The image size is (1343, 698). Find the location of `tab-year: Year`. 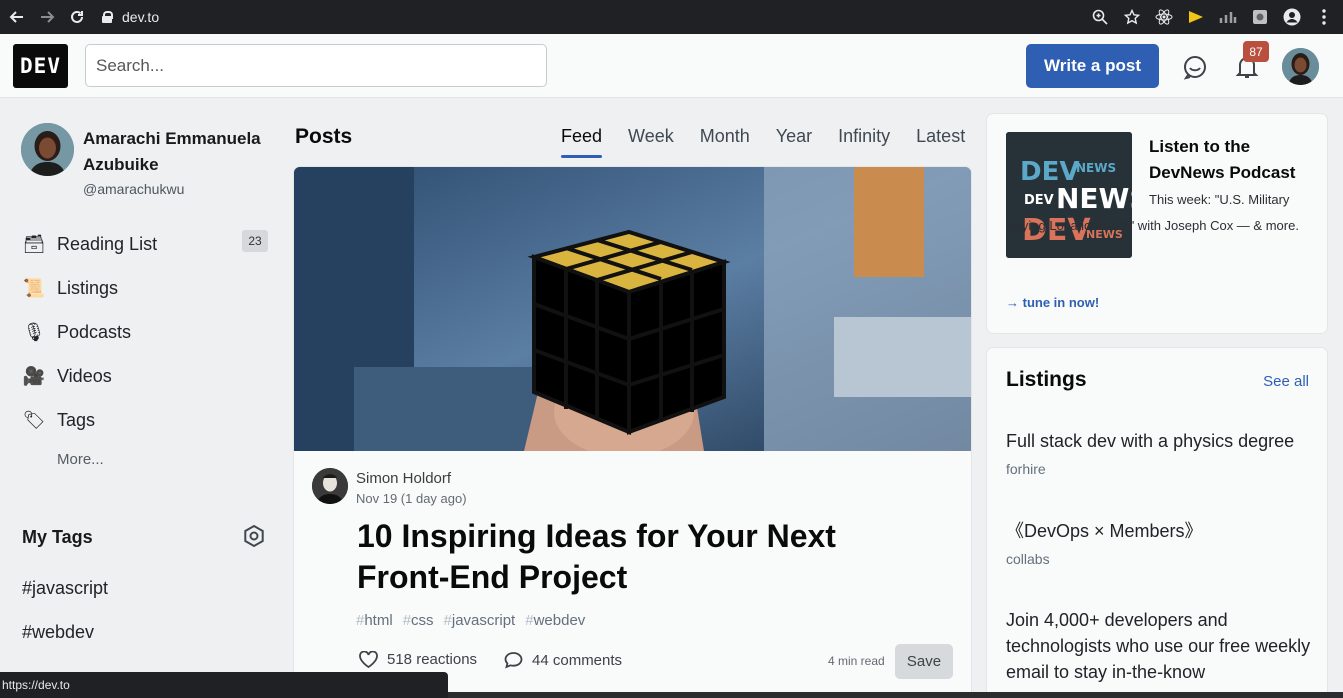

tab-year: Year is located at coordinates (794, 140).